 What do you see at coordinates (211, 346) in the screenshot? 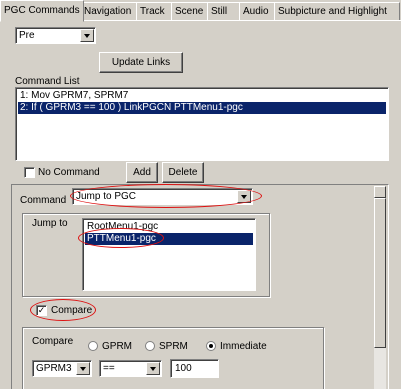
I see `immediate-radio` at bounding box center [211, 346].